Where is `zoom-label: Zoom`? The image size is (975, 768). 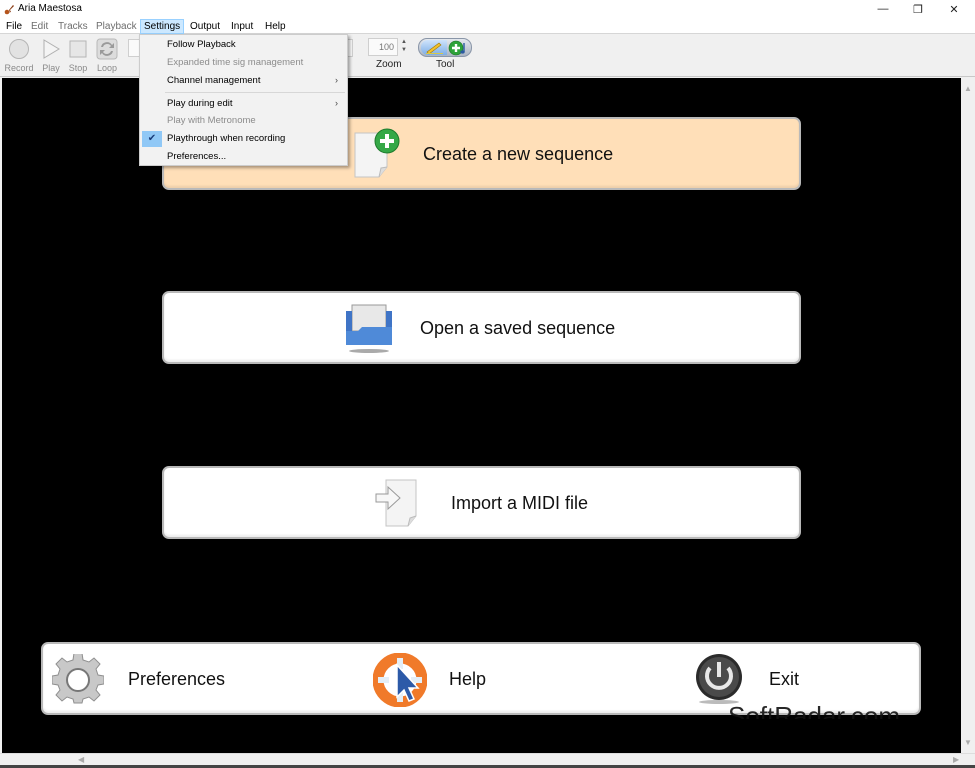
zoom-label: Zoom is located at coordinates (389, 64).